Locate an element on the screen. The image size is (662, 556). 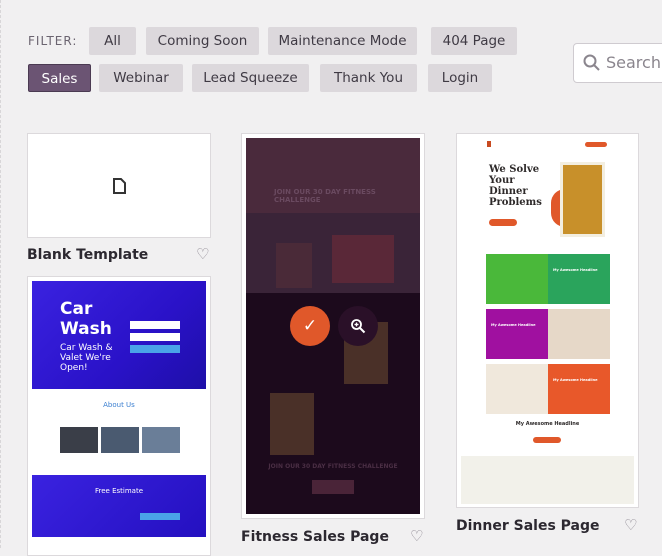
car-wash-hero: Car Wash Car Wash & Valet We're Open! is located at coordinates (119, 335).